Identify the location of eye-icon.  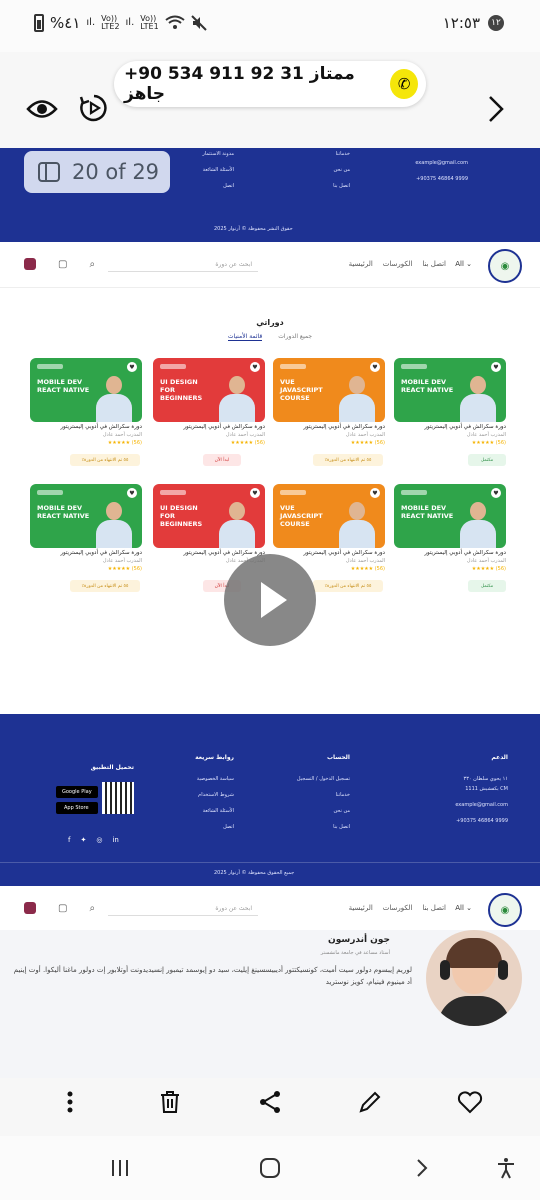
(42, 109).